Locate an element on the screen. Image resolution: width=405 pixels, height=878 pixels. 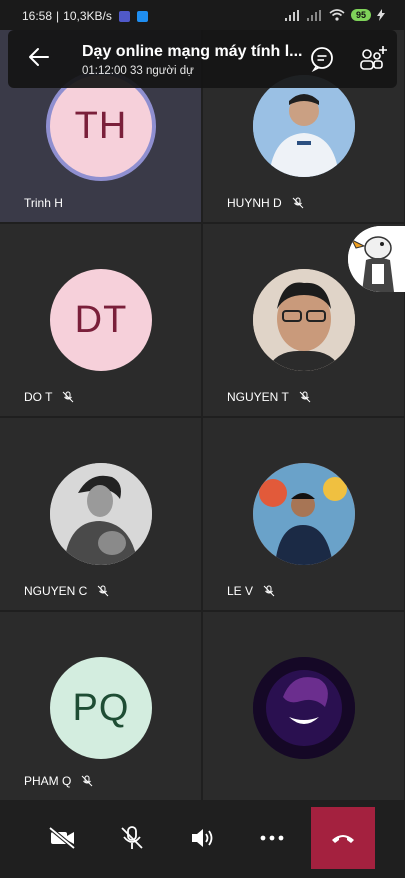
participant-name: Trinh H is located at coordinates (43, 203).